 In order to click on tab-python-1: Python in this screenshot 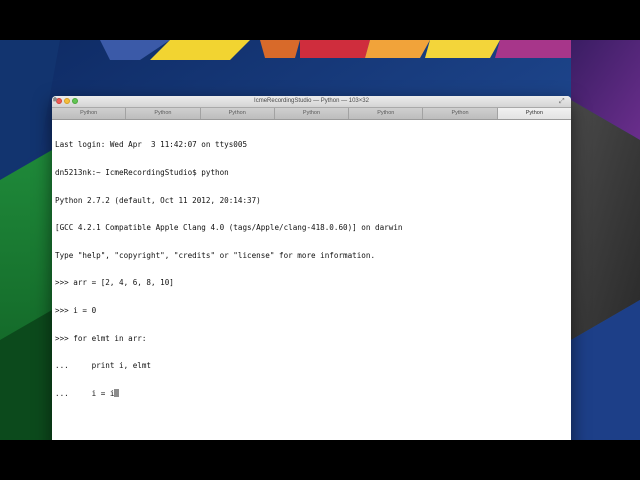, I will do `click(89, 113)`.